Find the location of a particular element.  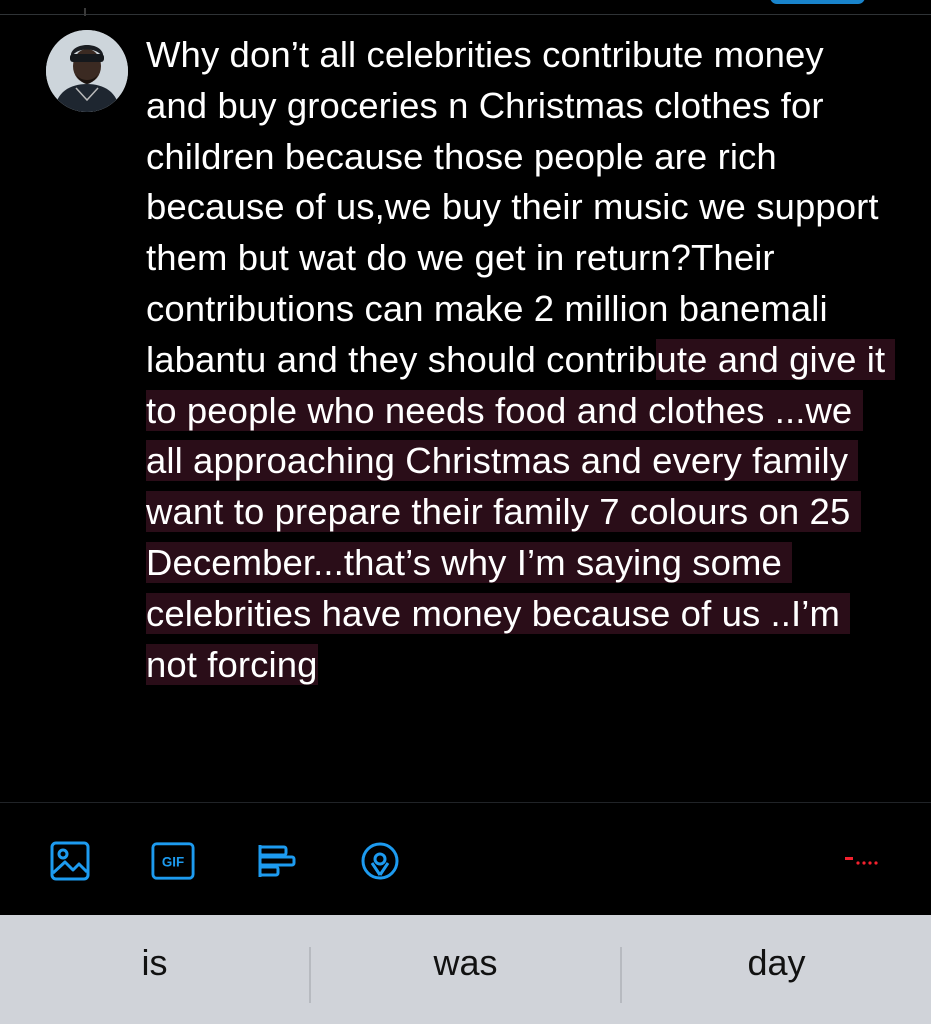

location-button is located at coordinates (380, 861).